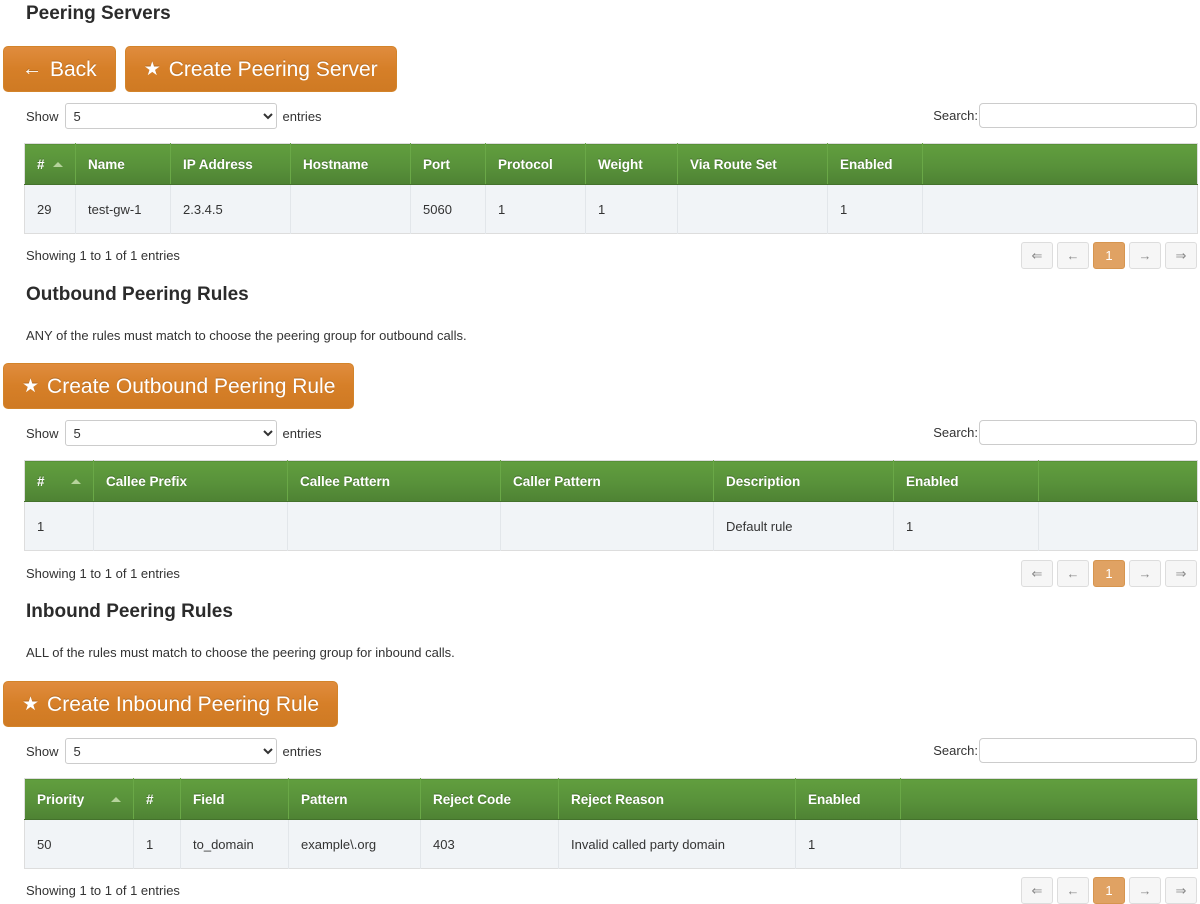 This screenshot has width=1200, height=904. What do you see at coordinates (489, 844) in the screenshot?
I see `table-cell: 403` at bounding box center [489, 844].